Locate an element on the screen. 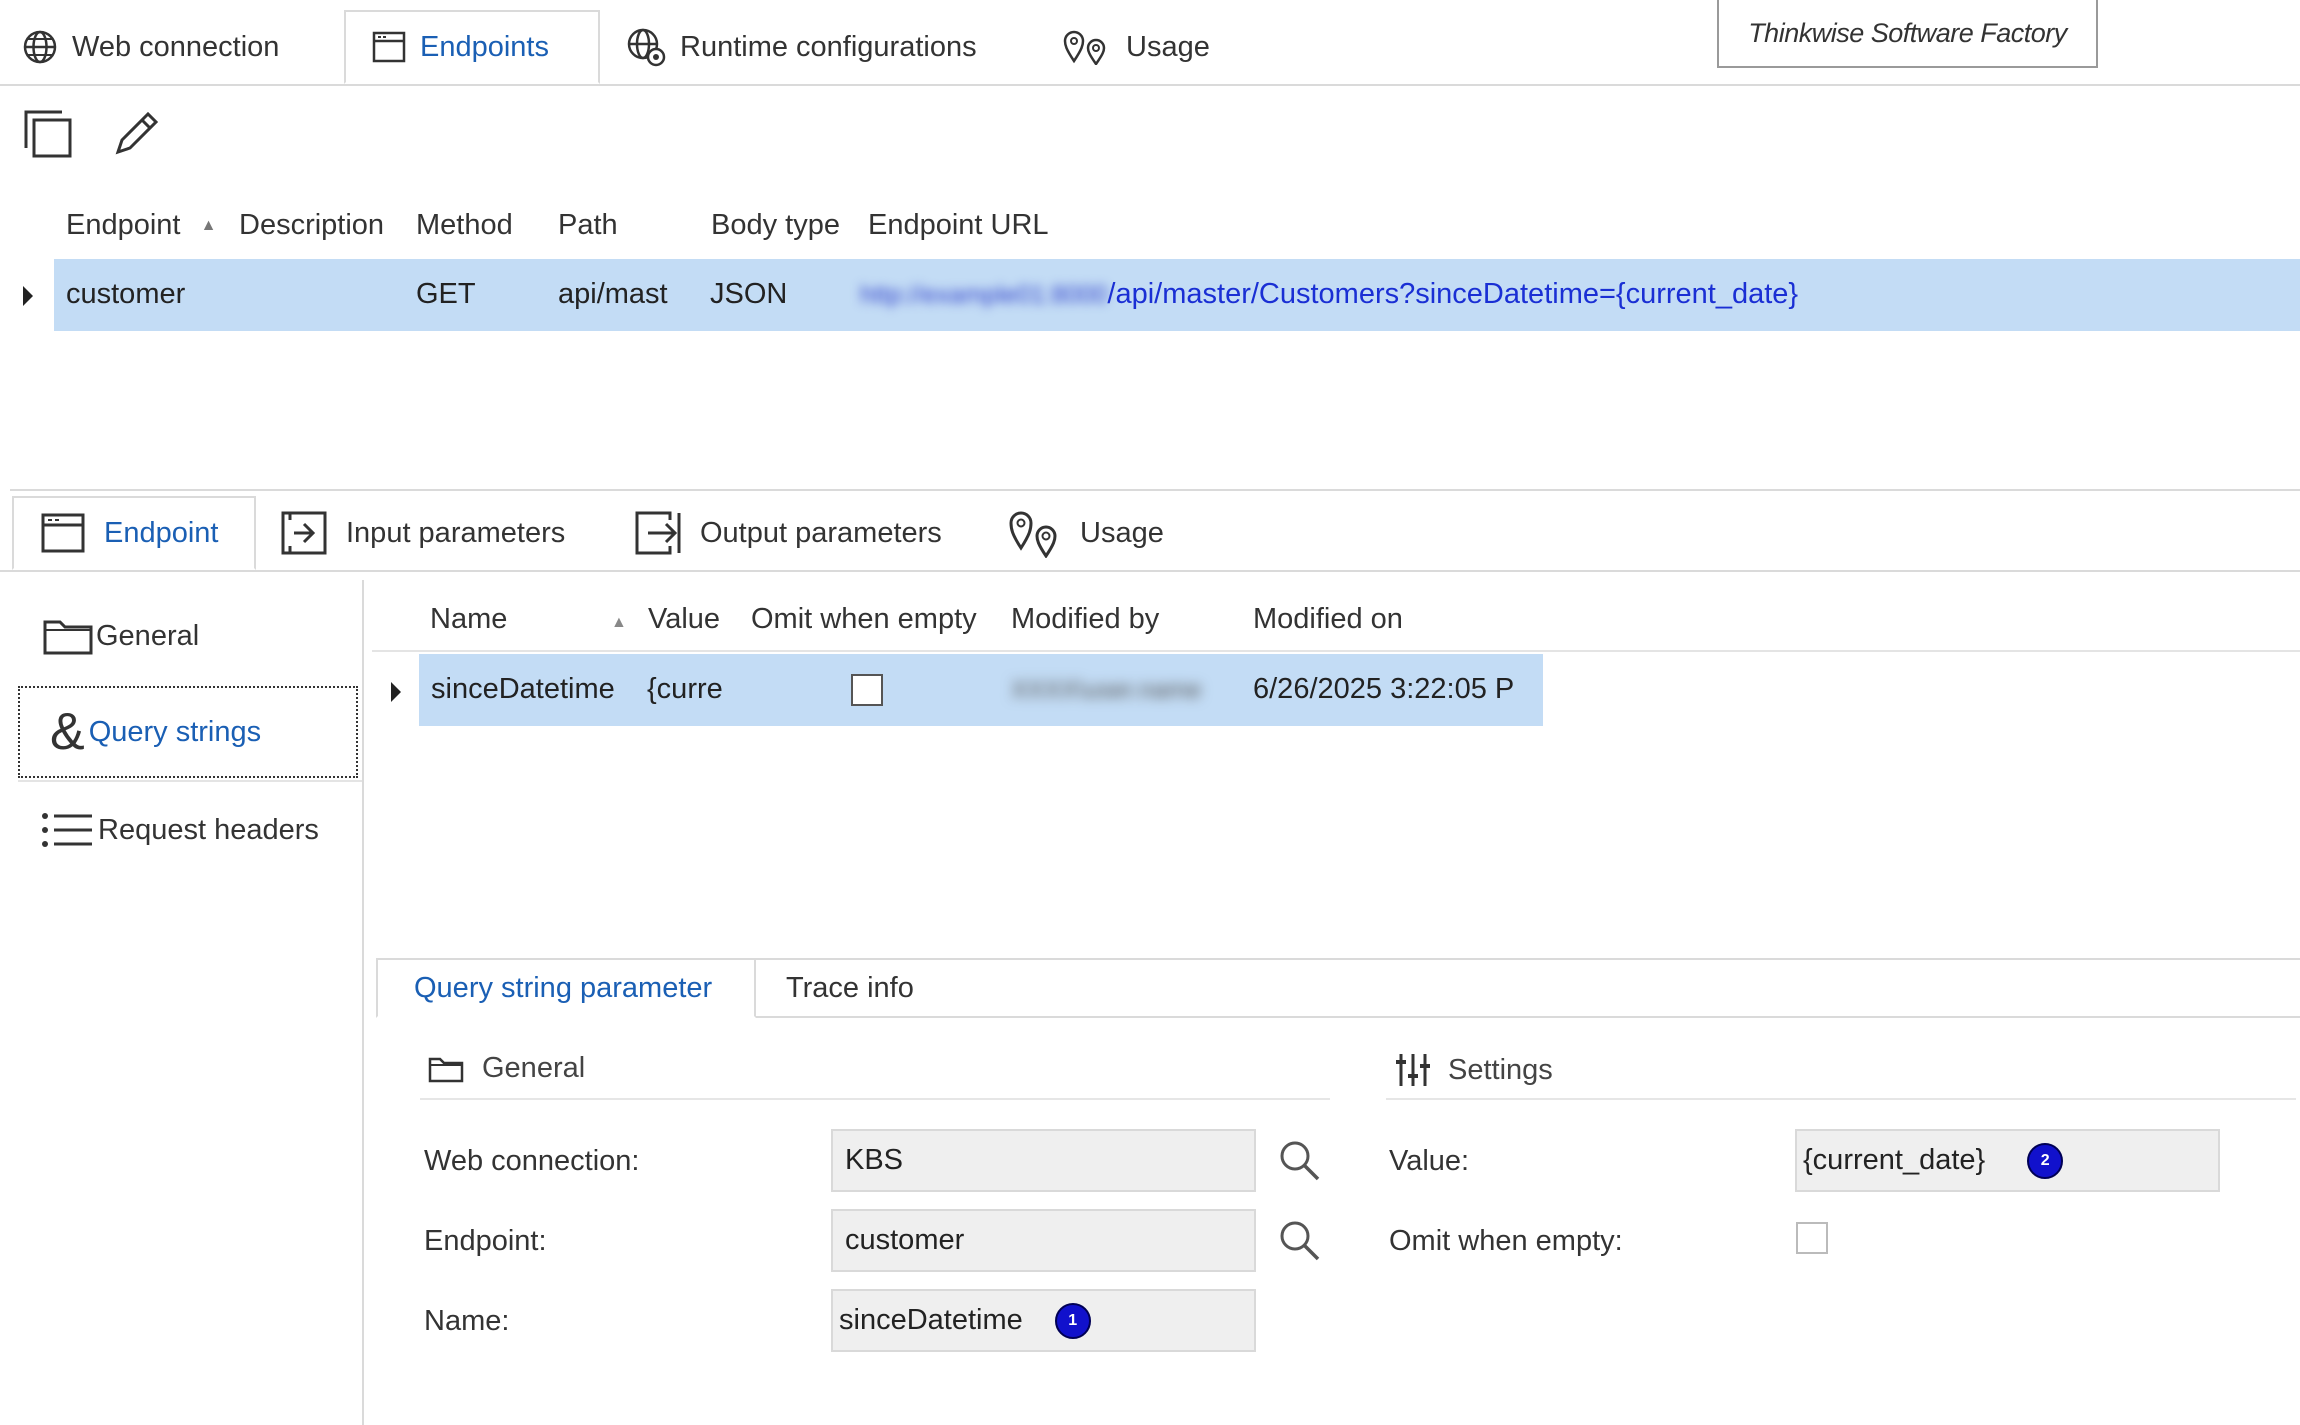 Image resolution: width=2300 pixels, height=1425 pixels. brand-label: Thinkwise Software Factory is located at coordinates (1907, 34).